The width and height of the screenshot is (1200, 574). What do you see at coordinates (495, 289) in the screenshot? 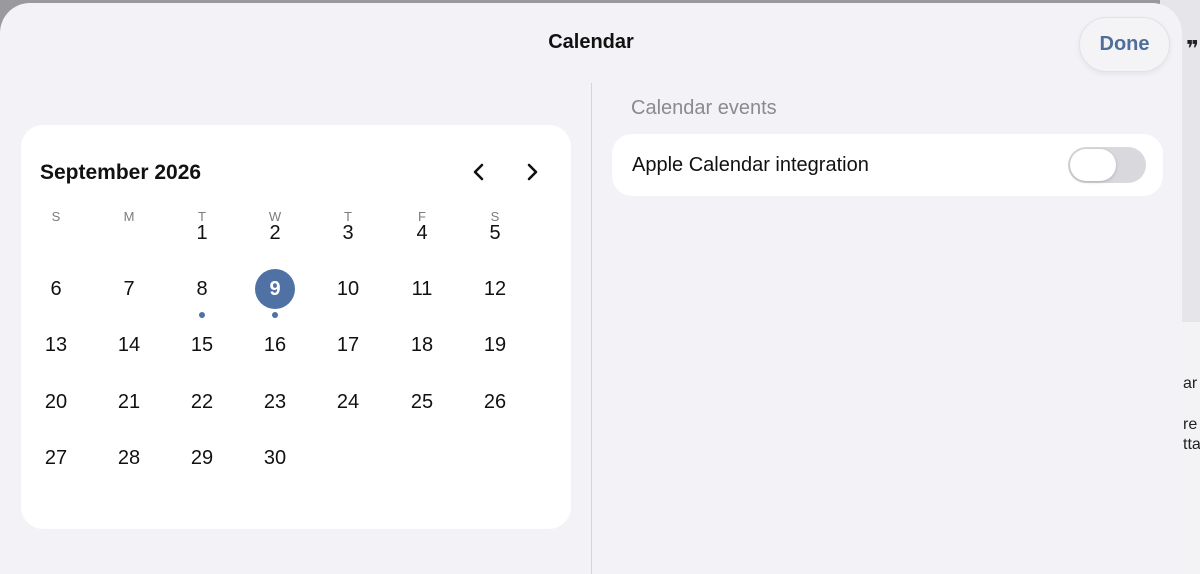
I see `calendar-day: 12` at bounding box center [495, 289].